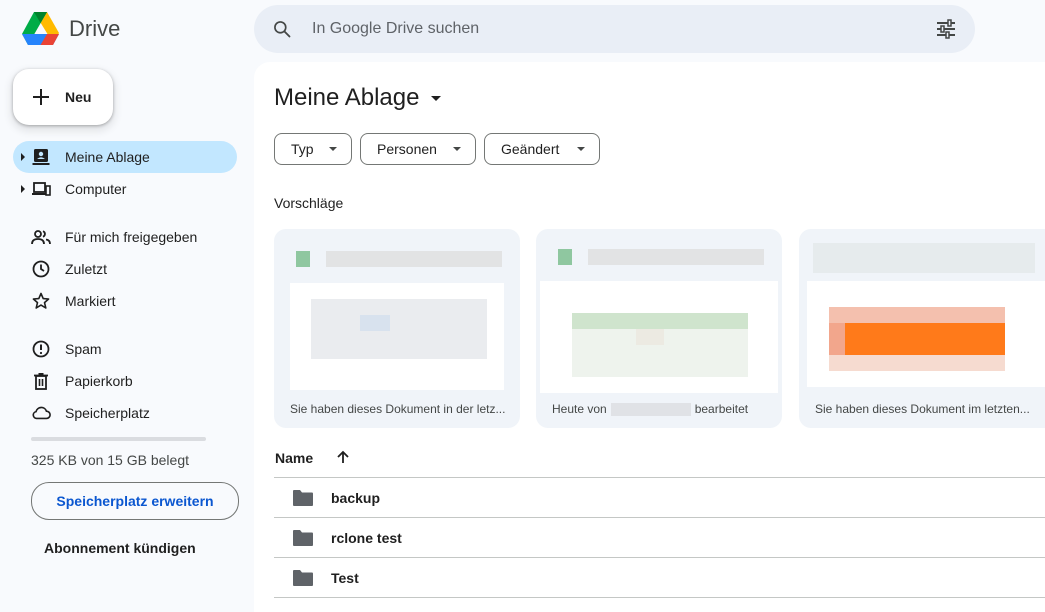 The height and width of the screenshot is (612, 1045). What do you see at coordinates (721, 409) in the screenshot?
I see `caption-suffix: bearbeitet` at bounding box center [721, 409].